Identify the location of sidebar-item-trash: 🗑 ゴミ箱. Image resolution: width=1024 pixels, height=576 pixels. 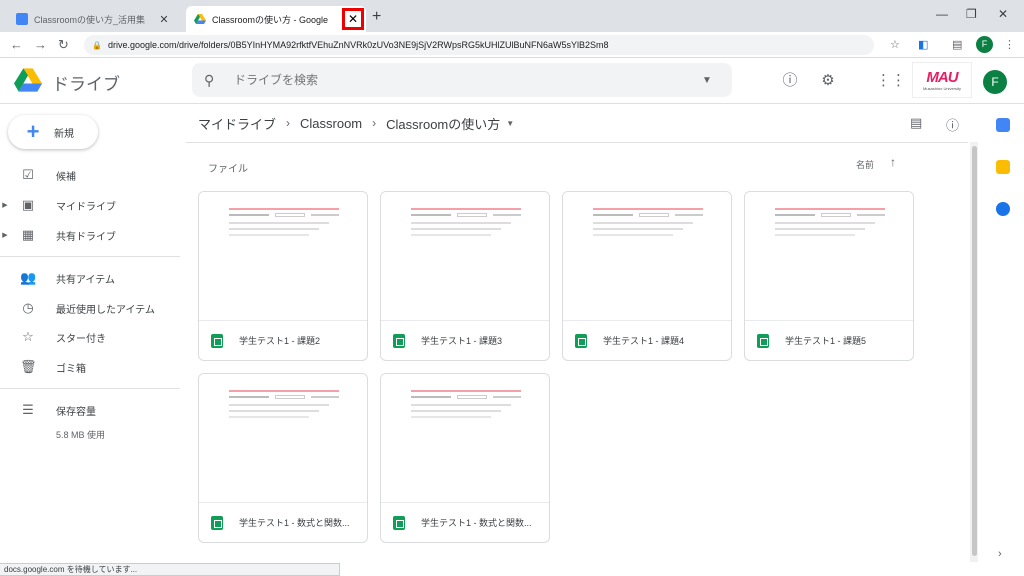
(90, 367).